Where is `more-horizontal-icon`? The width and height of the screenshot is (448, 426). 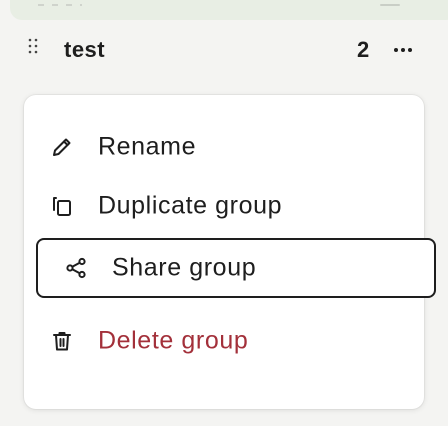 more-horizontal-icon is located at coordinates (403, 50).